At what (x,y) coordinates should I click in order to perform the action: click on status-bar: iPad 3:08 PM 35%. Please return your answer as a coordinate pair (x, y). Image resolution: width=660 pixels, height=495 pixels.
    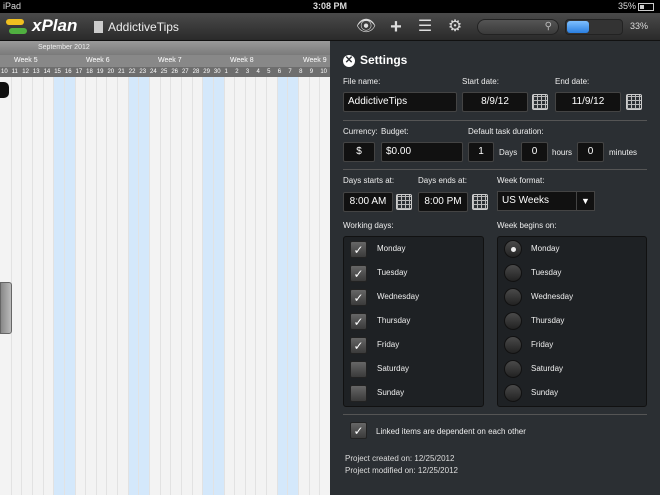
    Looking at the image, I should click on (330, 6).